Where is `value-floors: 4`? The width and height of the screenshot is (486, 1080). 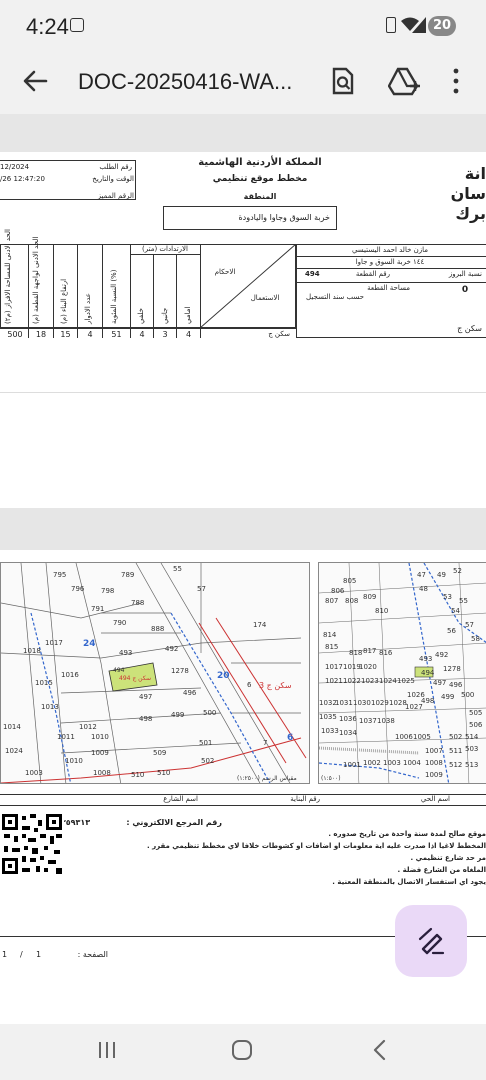
value-floors: 4 is located at coordinates (90, 334).